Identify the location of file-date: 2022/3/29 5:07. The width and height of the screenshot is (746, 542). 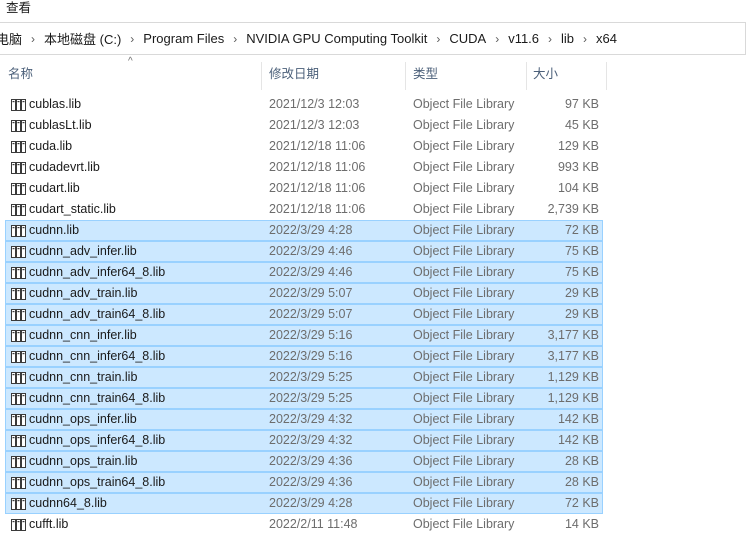
(311, 293).